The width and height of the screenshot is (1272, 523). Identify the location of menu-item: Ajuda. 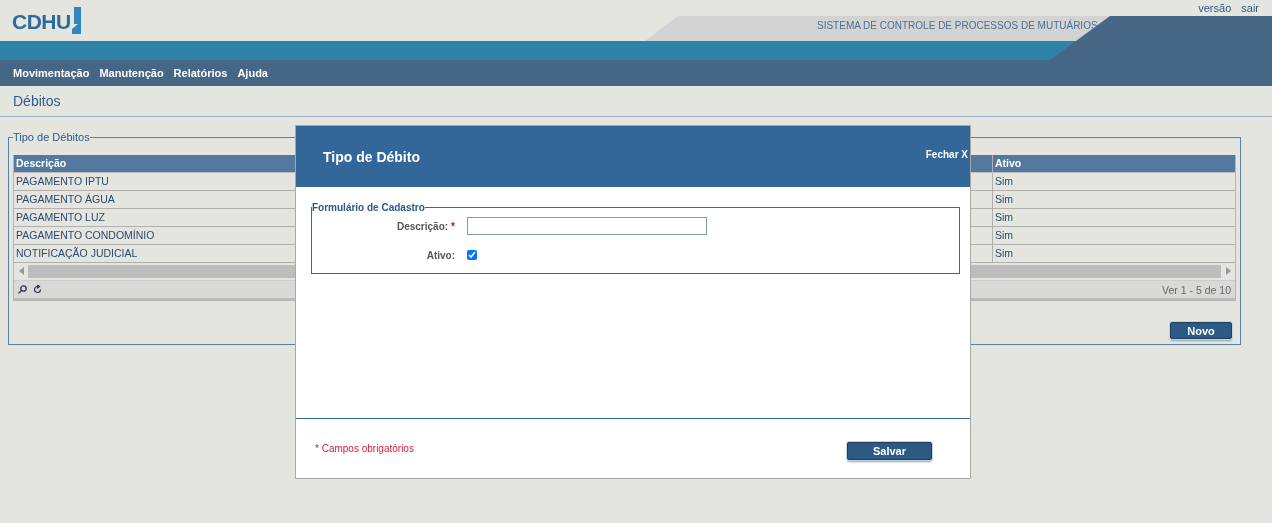
(252, 73).